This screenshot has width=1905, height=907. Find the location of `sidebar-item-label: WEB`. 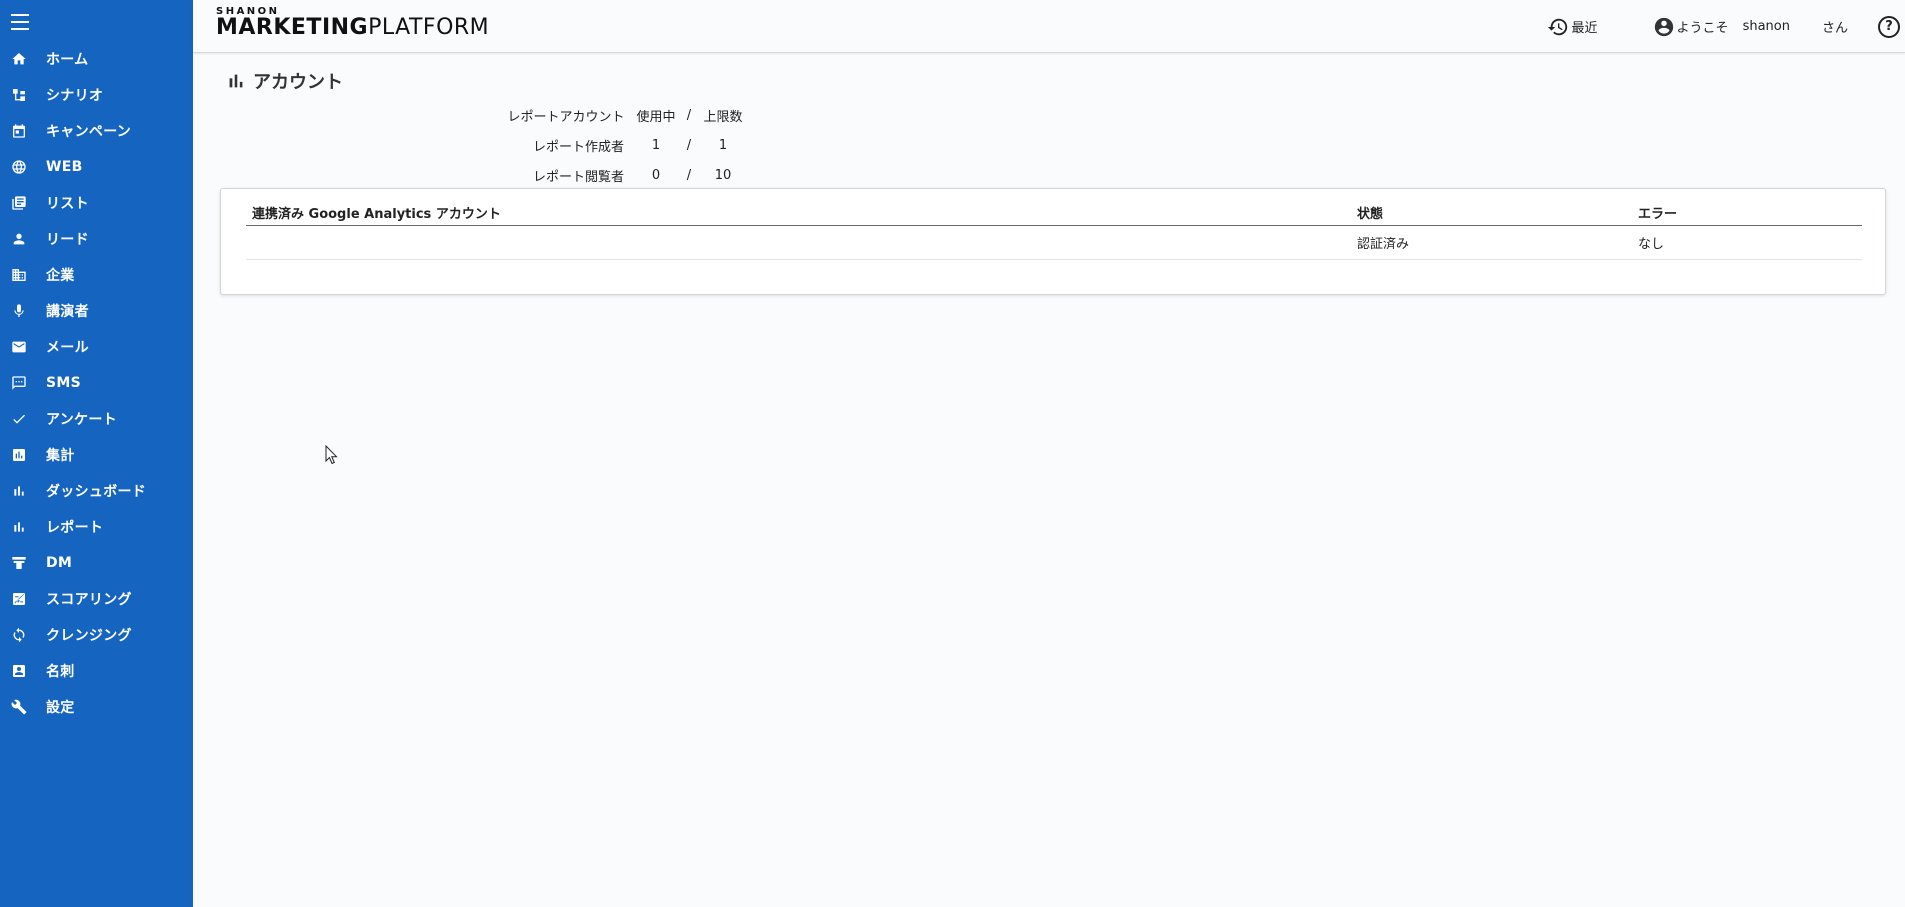

sidebar-item-label: WEB is located at coordinates (64, 167).